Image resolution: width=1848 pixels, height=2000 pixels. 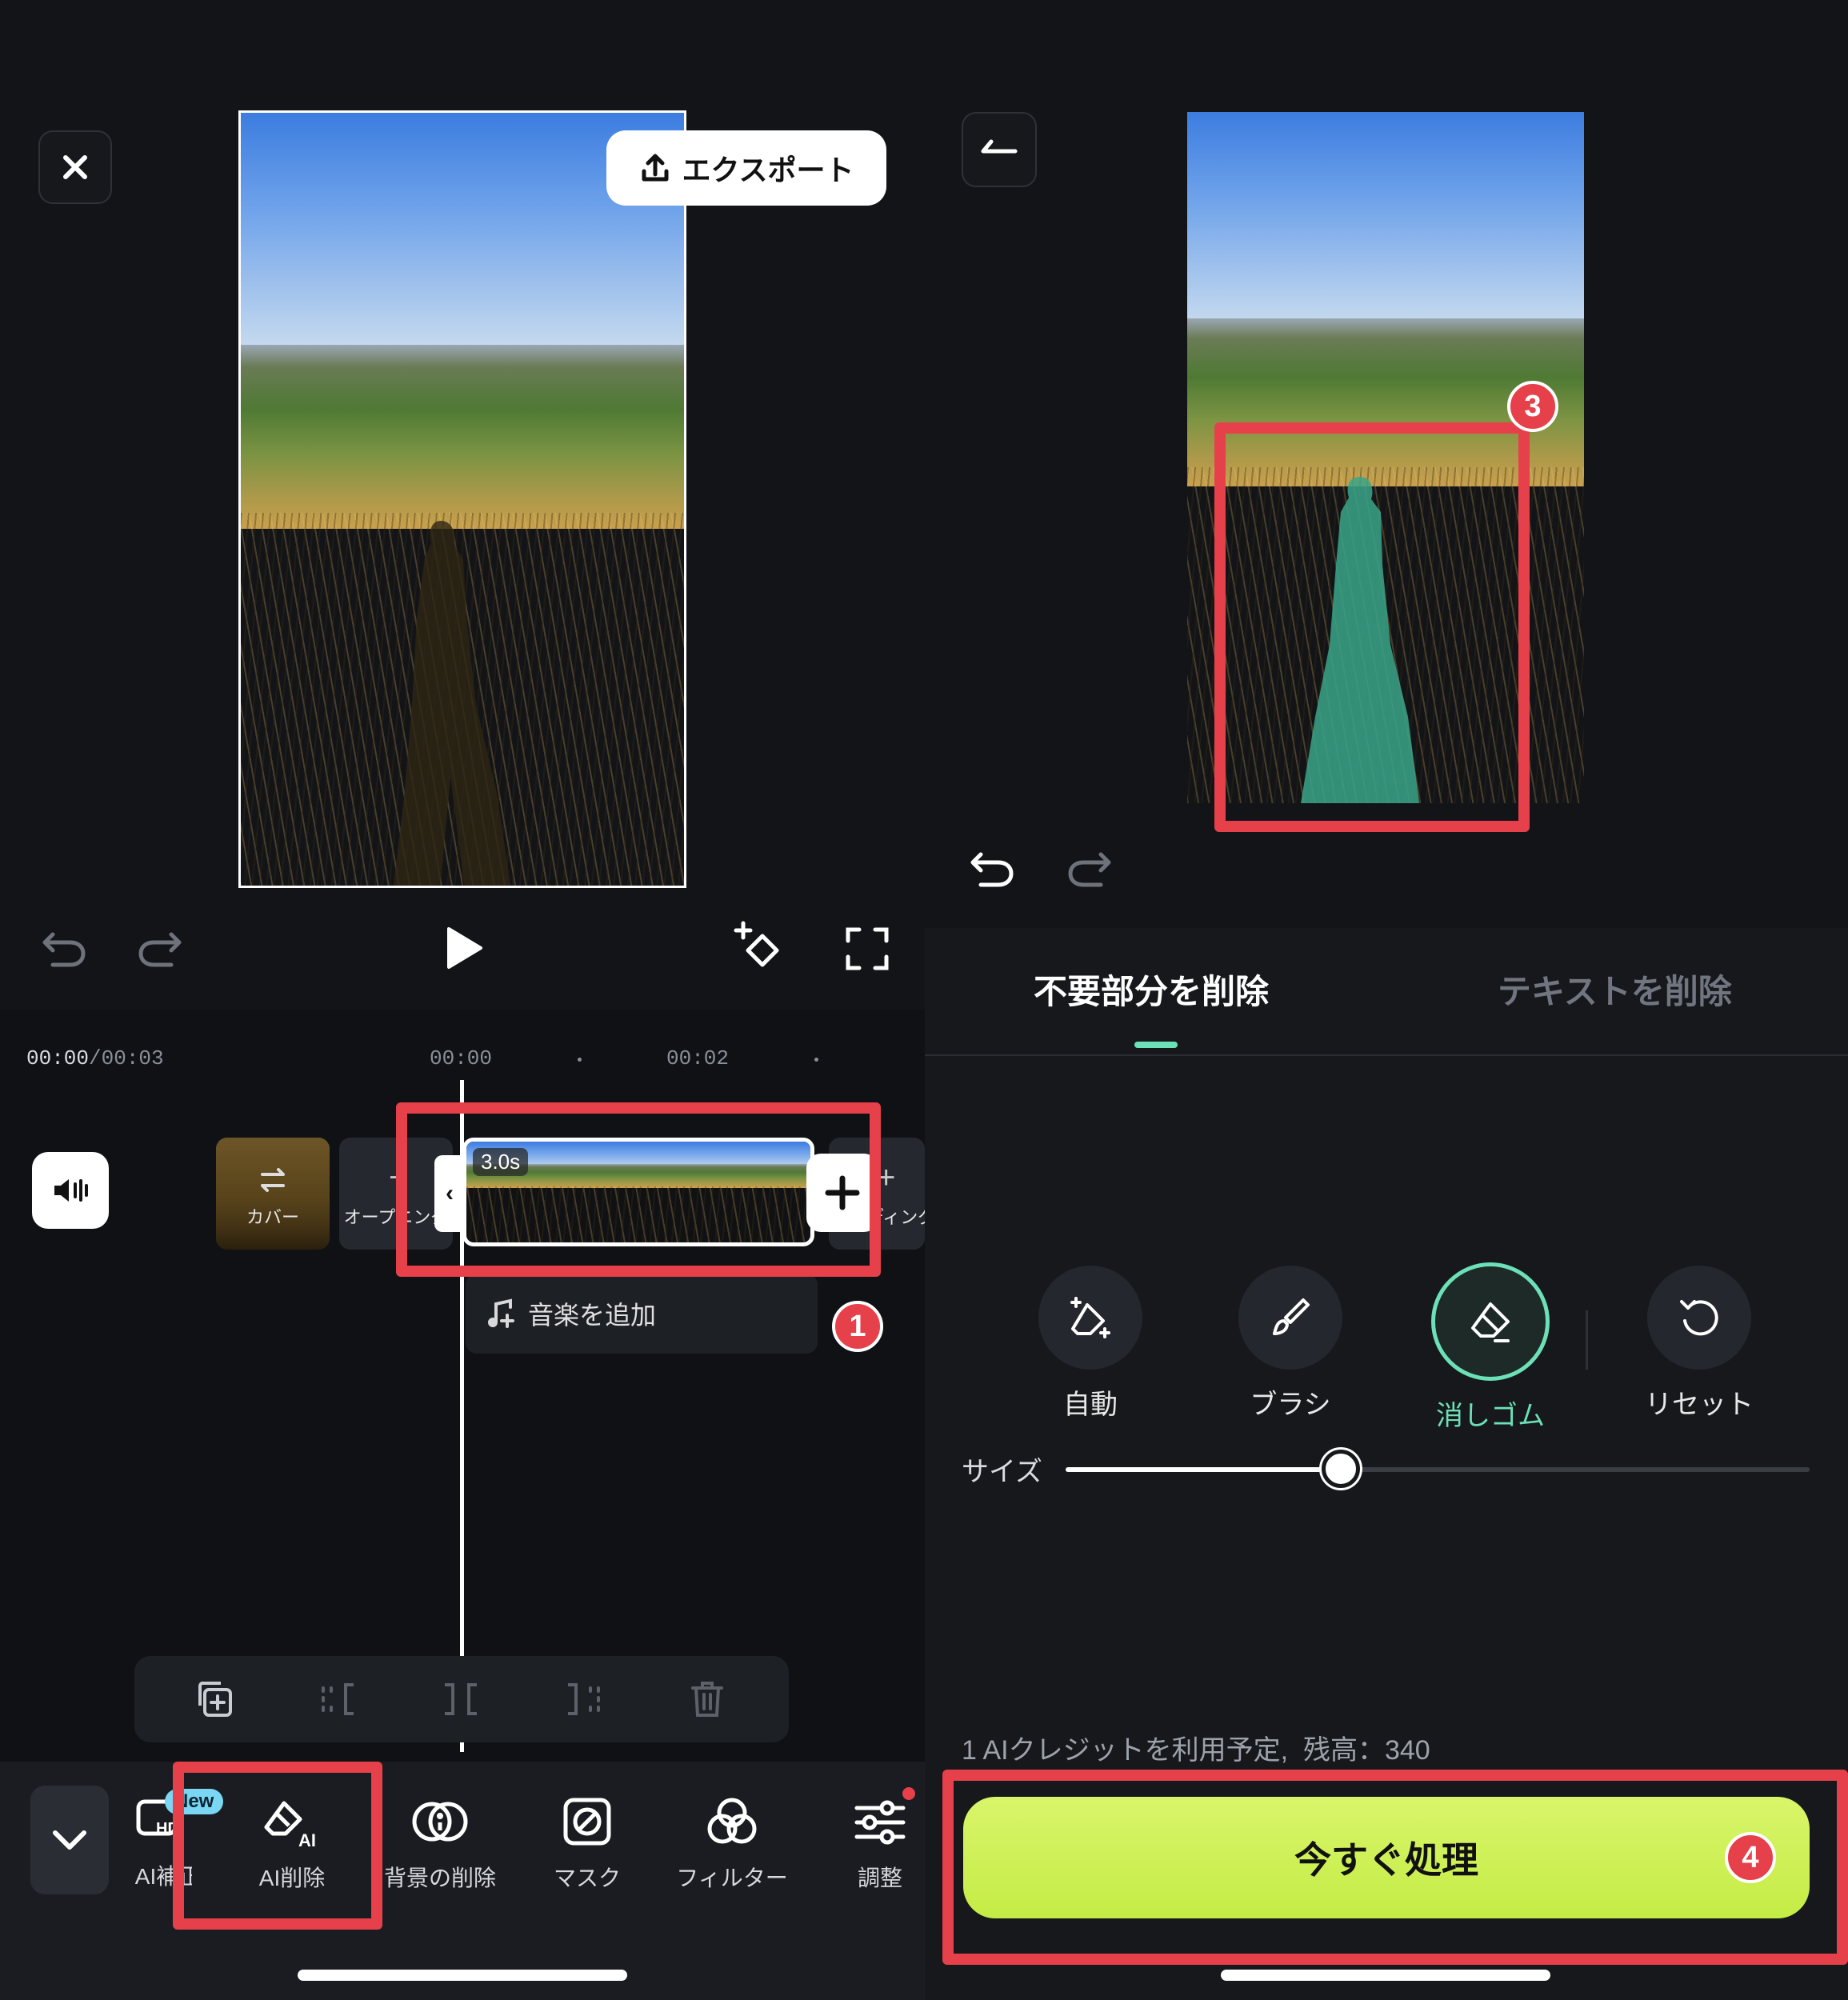 I want to click on timecode: 00:00/00:03, so click(x=95, y=1058).